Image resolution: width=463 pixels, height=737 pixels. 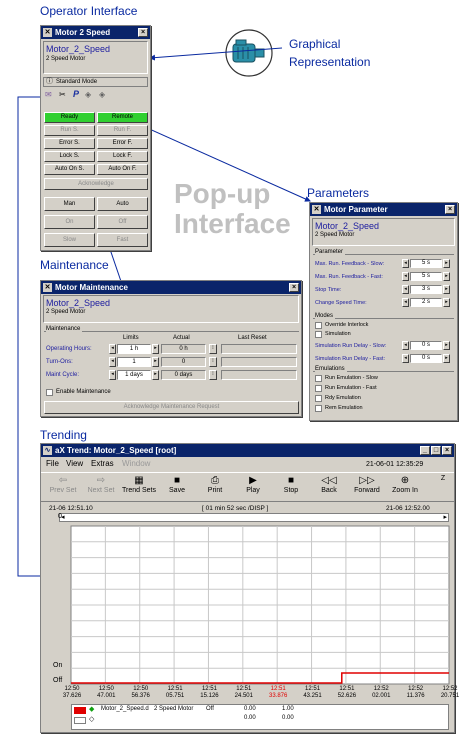 I want to click on enable-maintenance-checkbox, so click(x=49, y=392).